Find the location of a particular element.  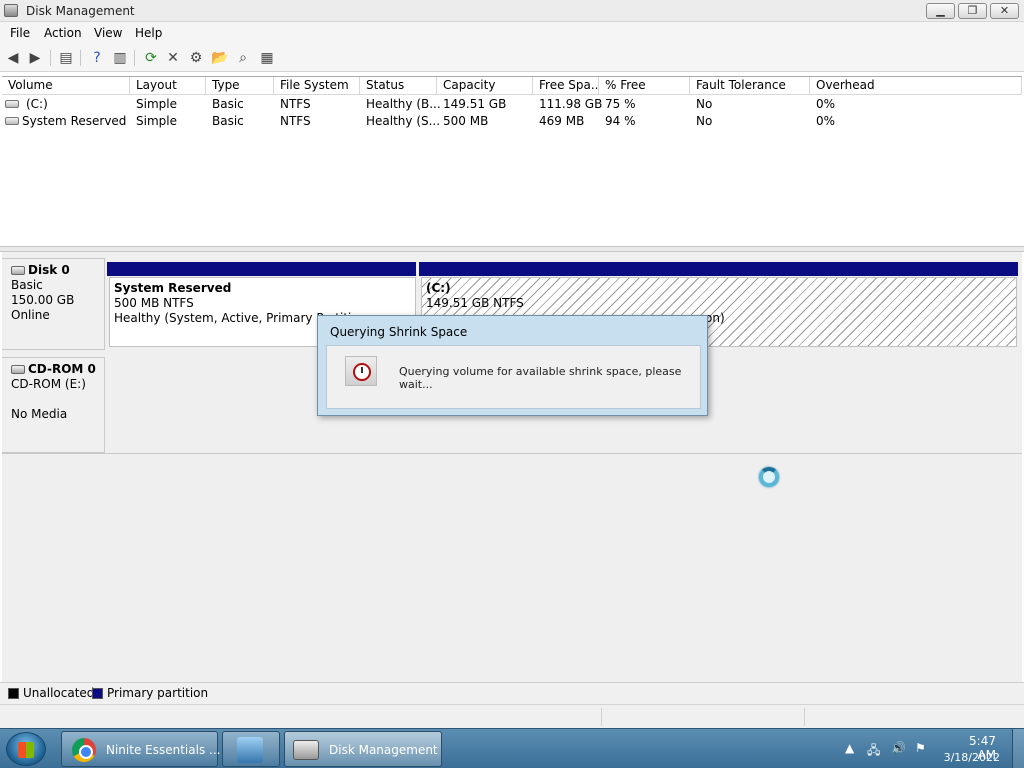

cdrom-0-label: CD-ROM 0 CD-ROM (E:) No Media is located at coordinates (53, 405).